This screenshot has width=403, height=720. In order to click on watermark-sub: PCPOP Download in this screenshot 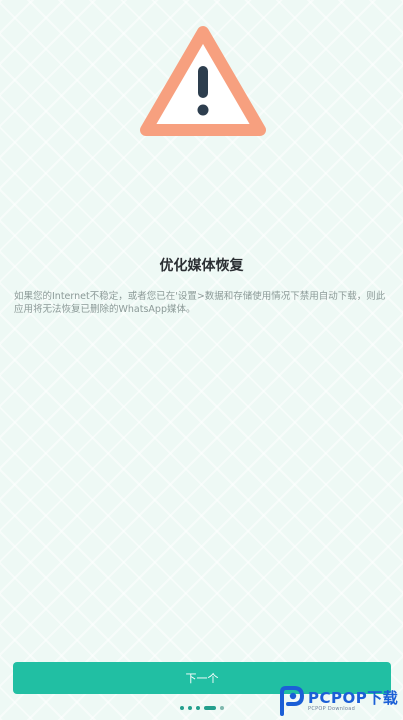, I will do `click(332, 708)`.